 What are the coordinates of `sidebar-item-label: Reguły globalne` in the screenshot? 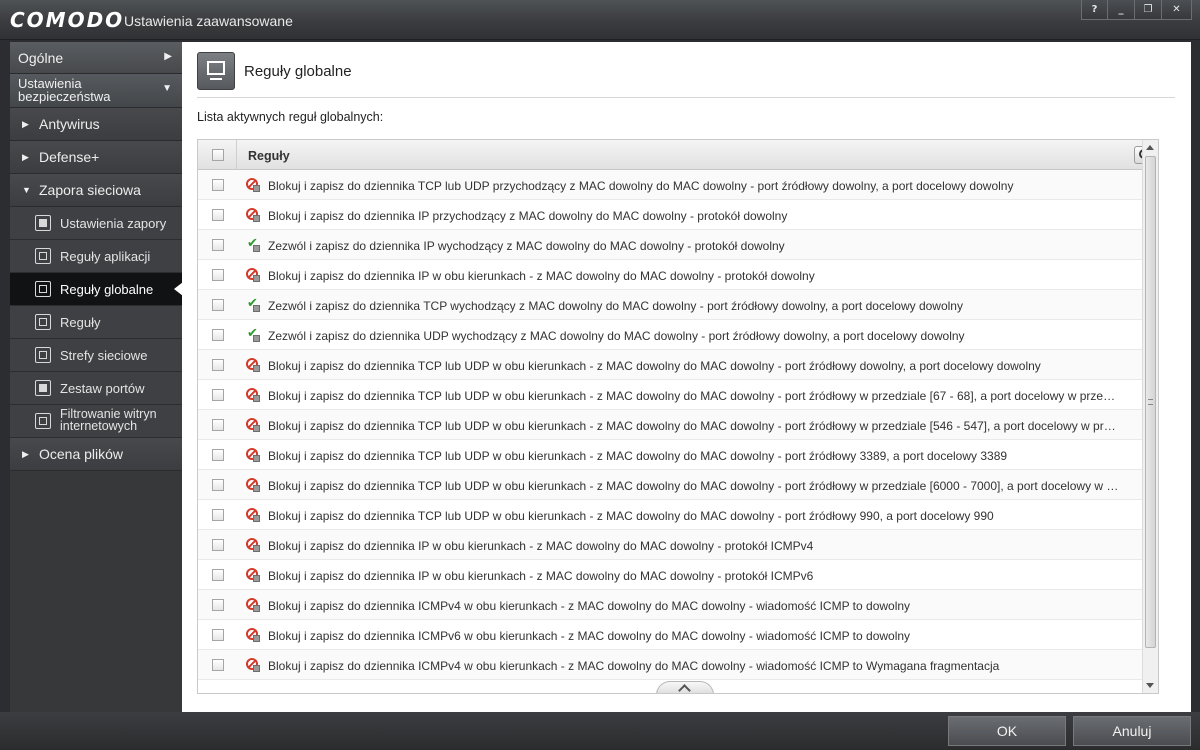 It's located at (107, 289).